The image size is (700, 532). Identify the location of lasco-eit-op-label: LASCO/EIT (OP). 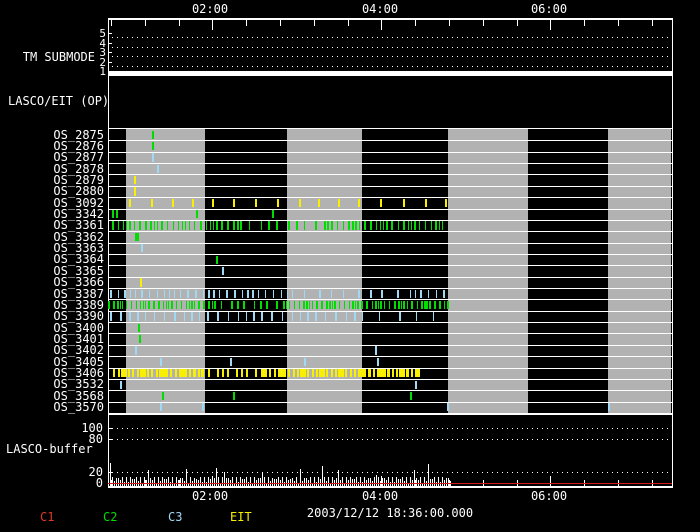
(59, 101).